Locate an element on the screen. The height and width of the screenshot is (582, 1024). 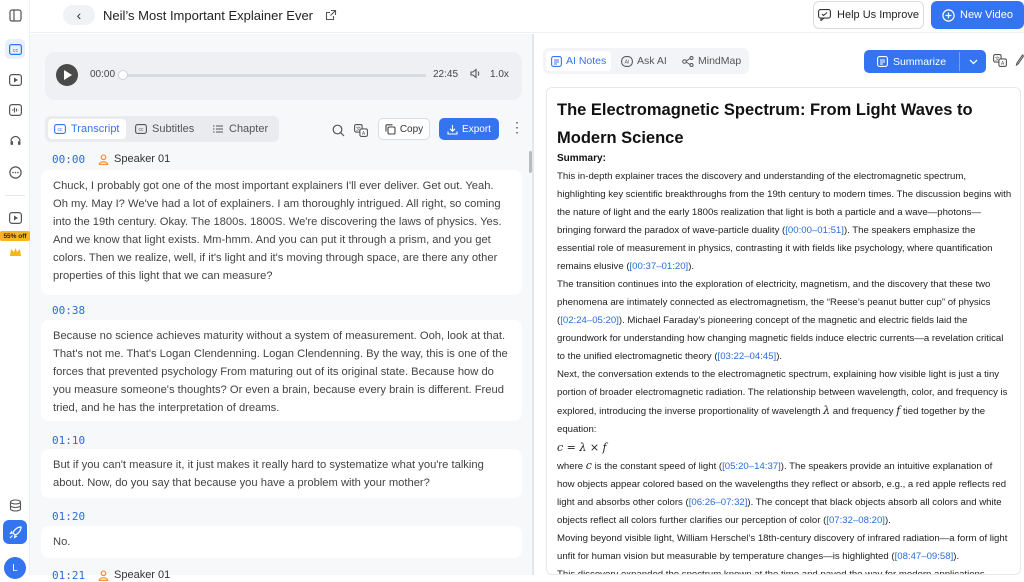
ai-chat-icon: AI is located at coordinates (627, 61).